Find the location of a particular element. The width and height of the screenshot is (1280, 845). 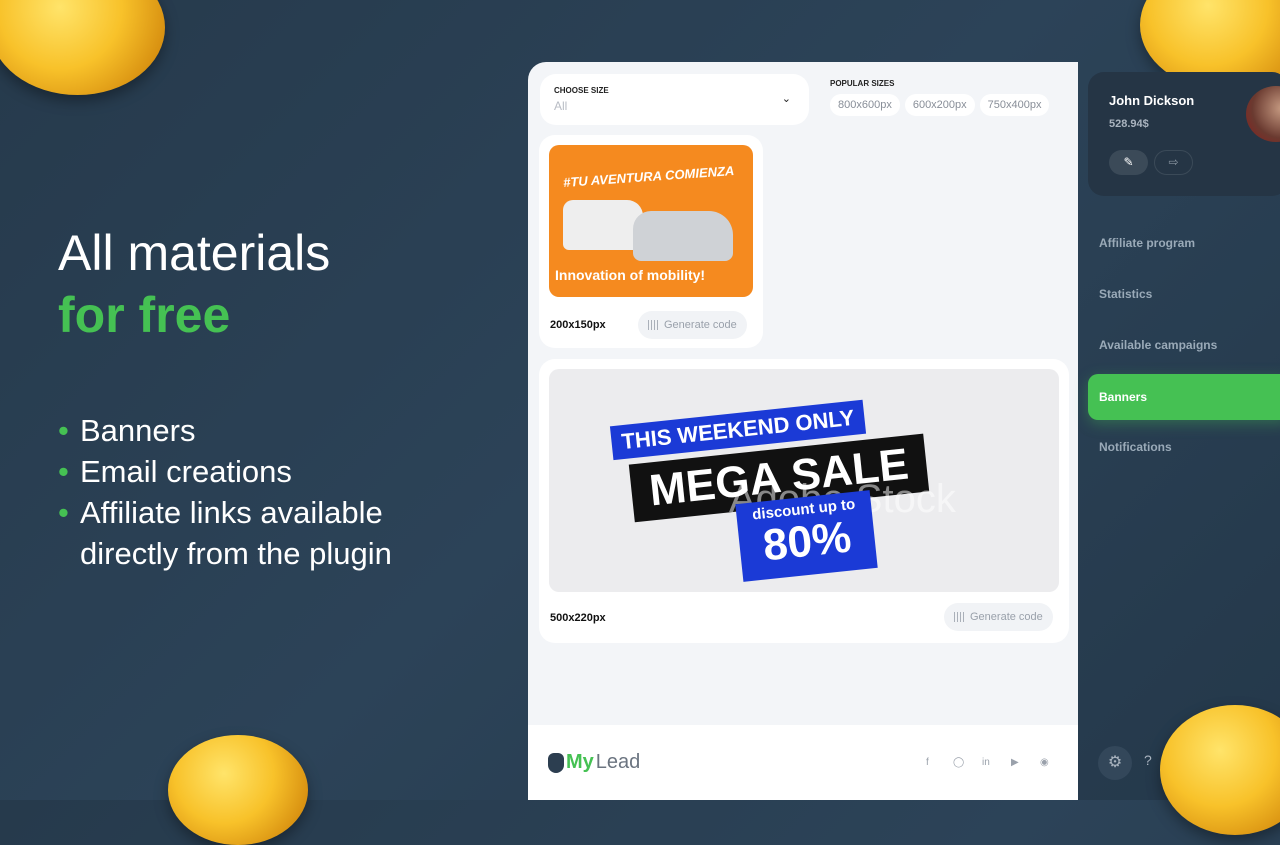

size-chip: 750x400px is located at coordinates (1014, 105).